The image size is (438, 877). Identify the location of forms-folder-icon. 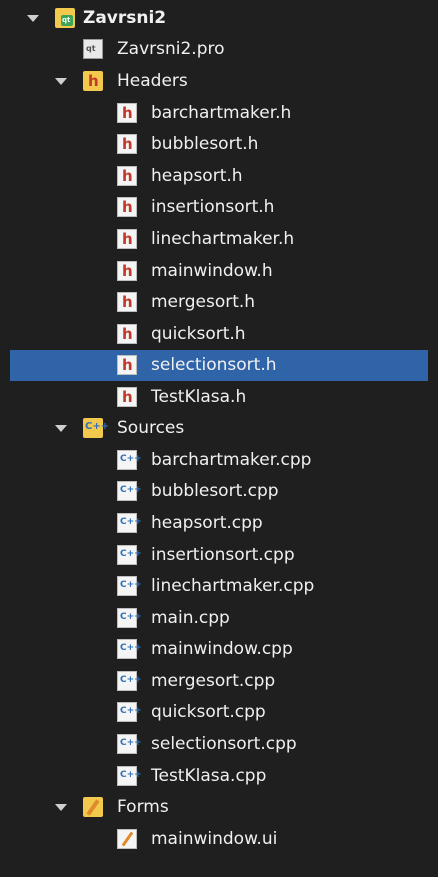
(93, 807).